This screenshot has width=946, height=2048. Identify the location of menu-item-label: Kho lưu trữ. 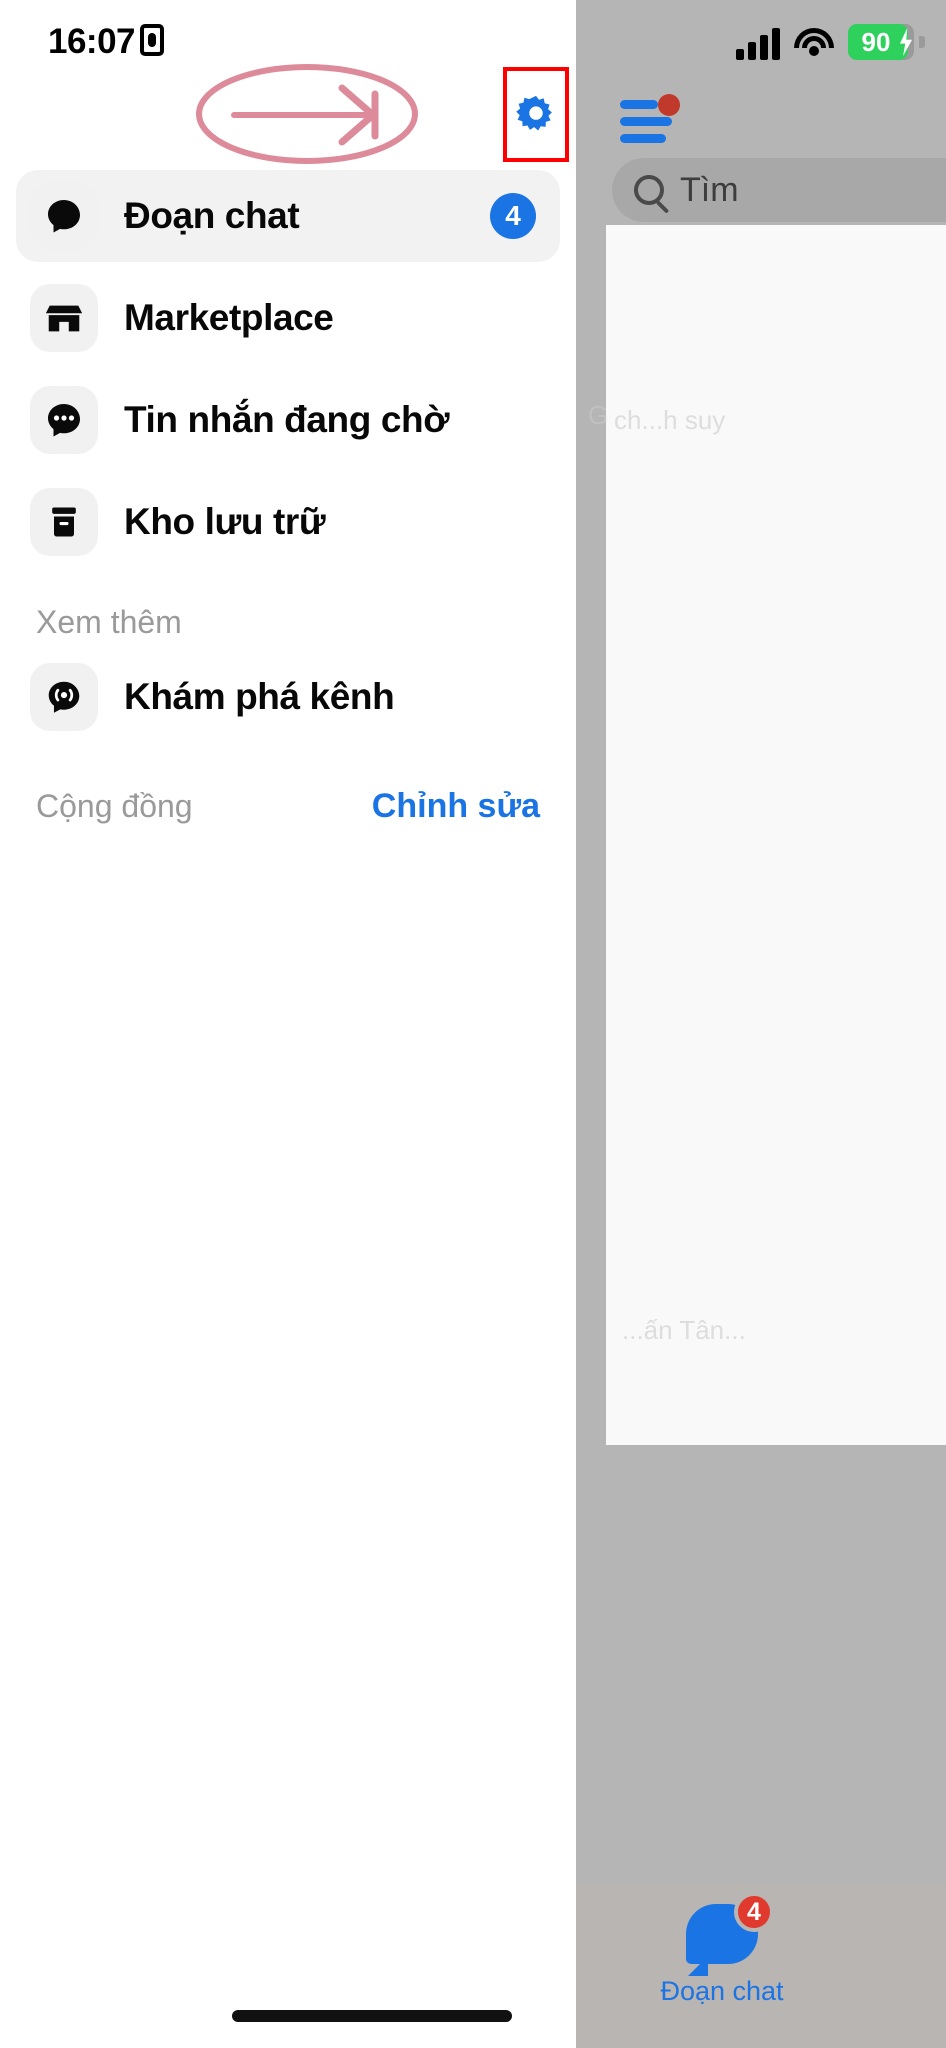
(225, 521).